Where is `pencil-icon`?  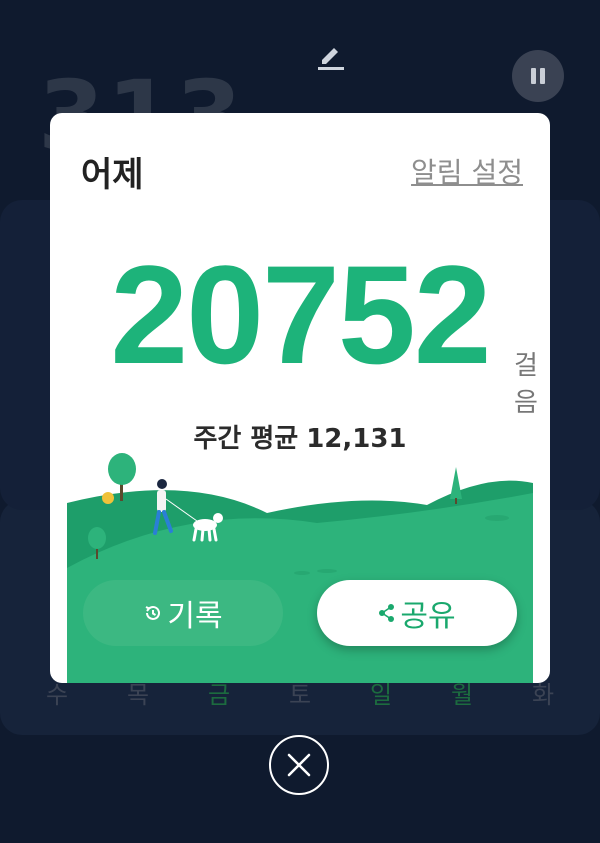
pencil-icon is located at coordinates (331, 55).